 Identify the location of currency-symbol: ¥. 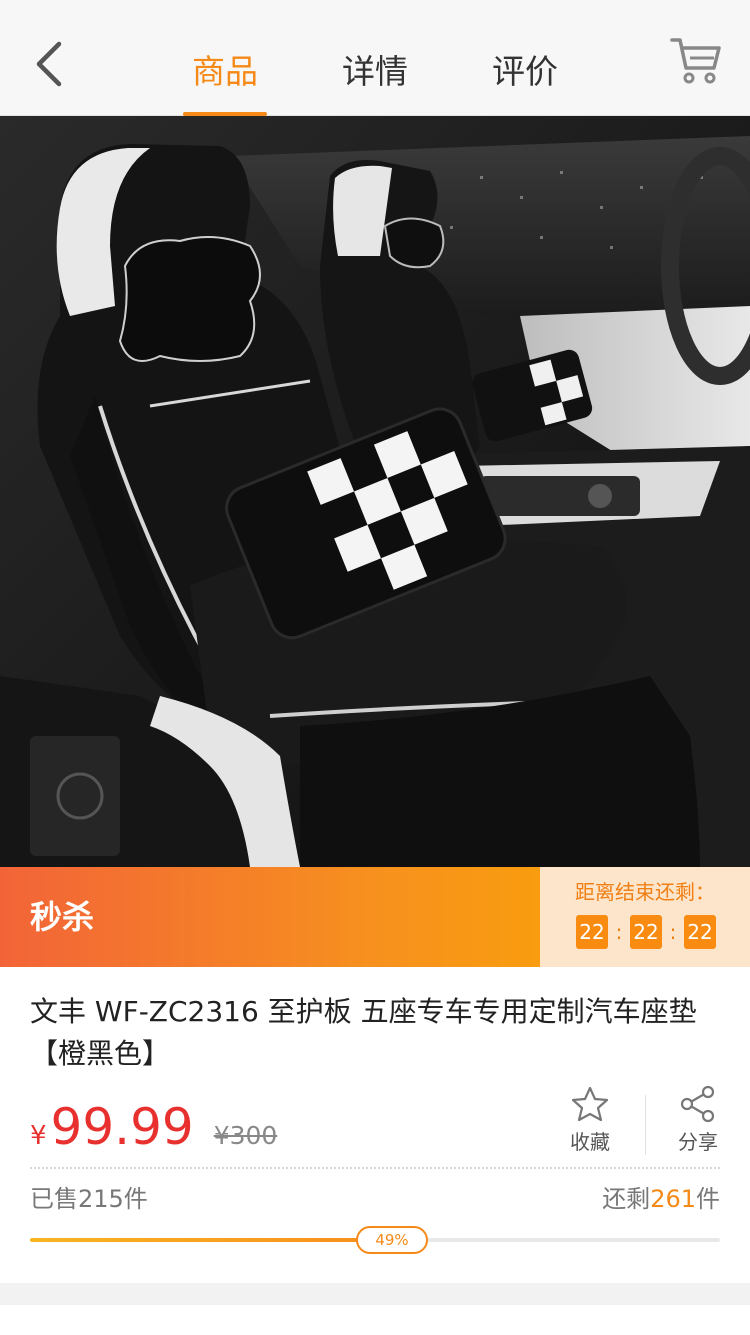
(38, 1136).